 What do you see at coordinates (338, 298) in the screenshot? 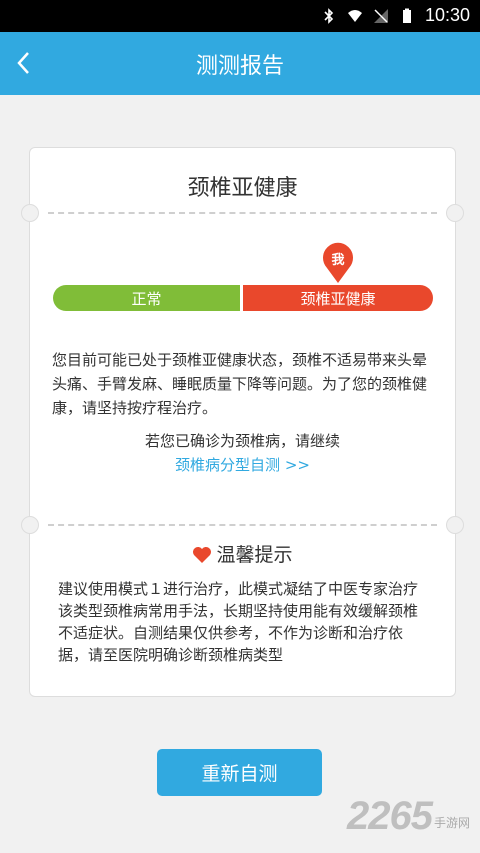
I see `level-sub-health: 颈椎亚健康` at bounding box center [338, 298].